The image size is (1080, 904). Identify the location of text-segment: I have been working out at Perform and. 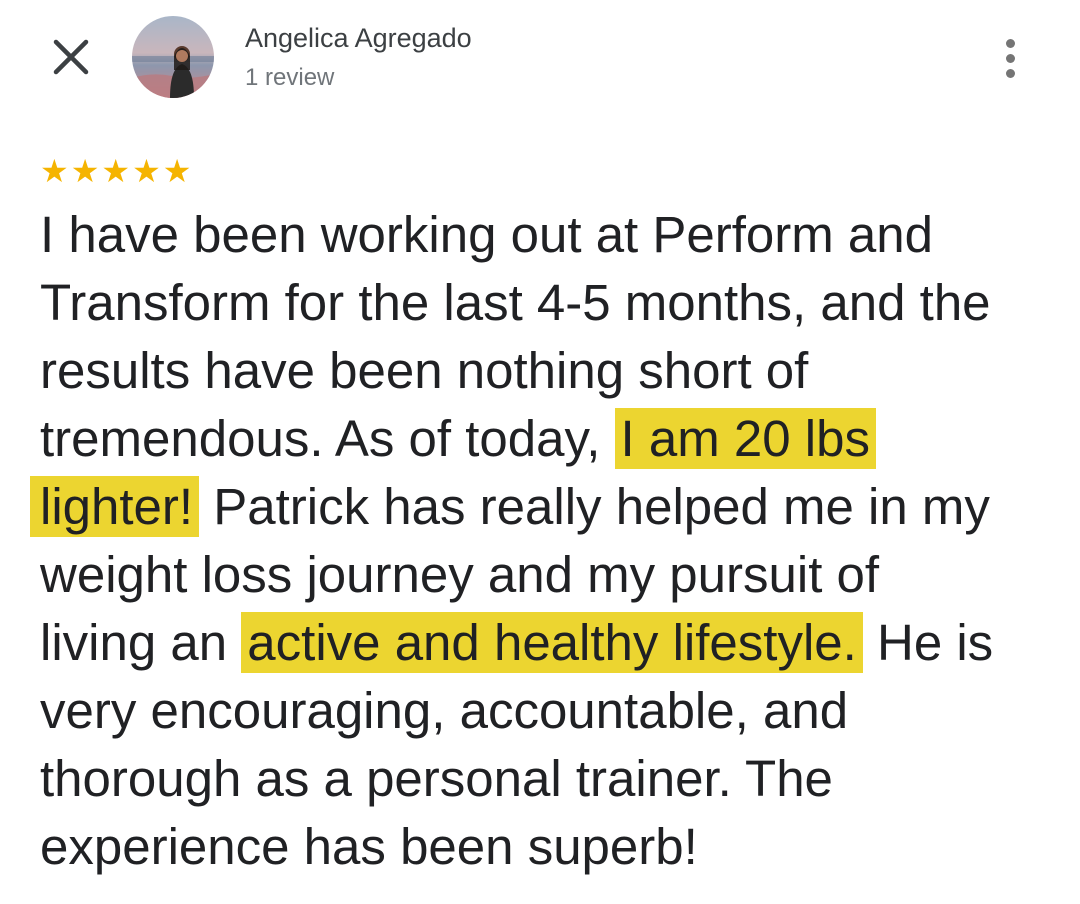
(487, 234).